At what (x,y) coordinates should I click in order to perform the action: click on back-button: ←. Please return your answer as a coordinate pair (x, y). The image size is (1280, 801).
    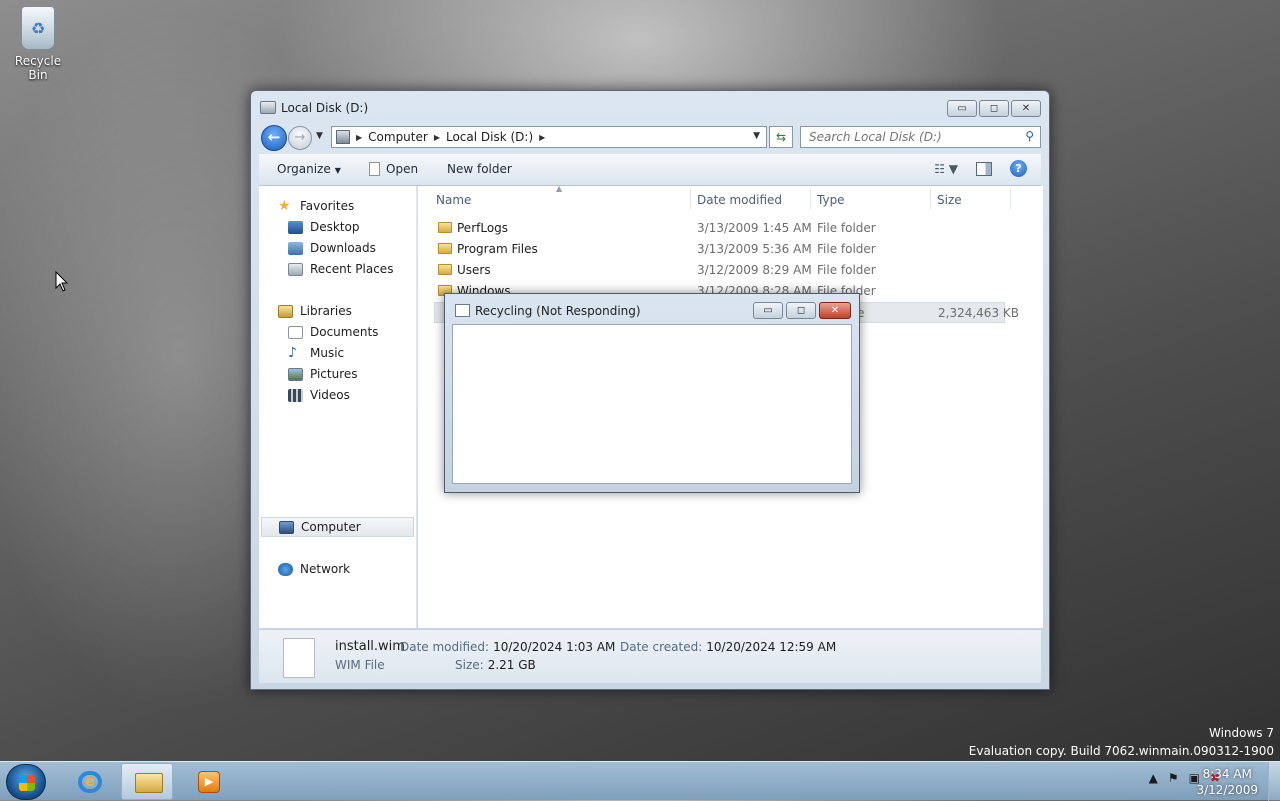
    Looking at the image, I should click on (274, 138).